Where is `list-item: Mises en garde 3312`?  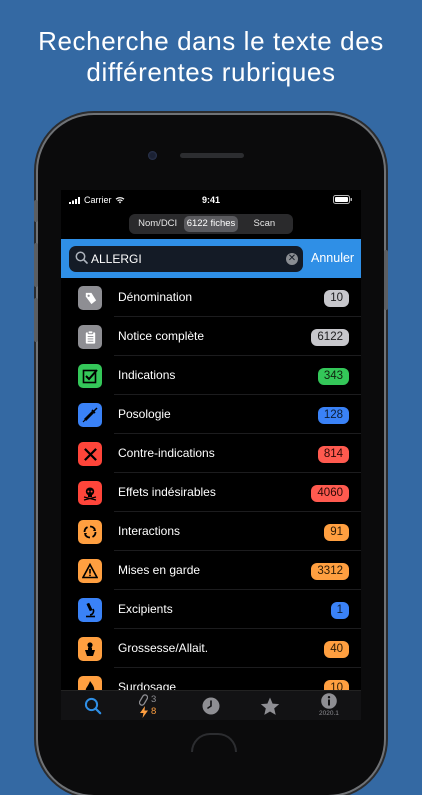 list-item: Mises en garde 3312 is located at coordinates (211, 570).